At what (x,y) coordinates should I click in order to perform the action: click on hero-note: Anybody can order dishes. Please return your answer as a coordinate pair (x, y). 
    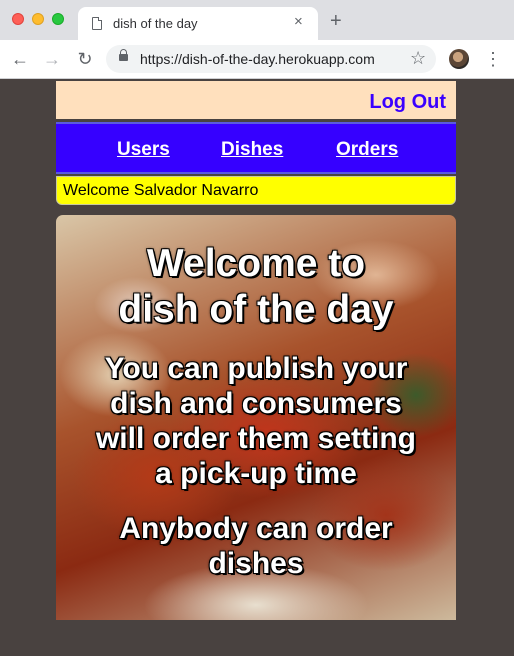
    Looking at the image, I should click on (256, 546).